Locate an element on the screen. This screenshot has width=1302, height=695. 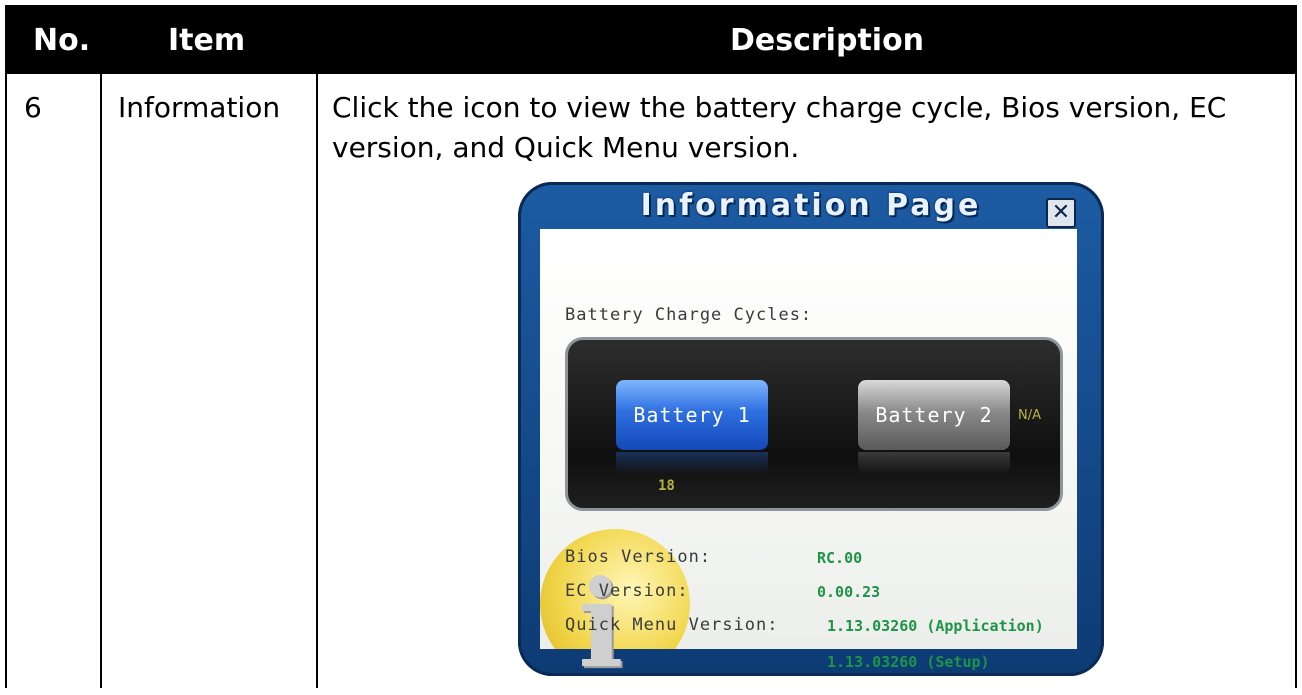
battery-1-cycle-count: 18 is located at coordinates (666, 486).